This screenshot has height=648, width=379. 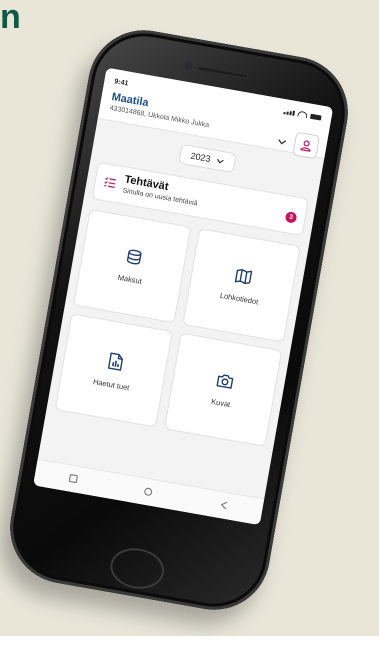 I want to click on coins-icon, so click(x=134, y=256).